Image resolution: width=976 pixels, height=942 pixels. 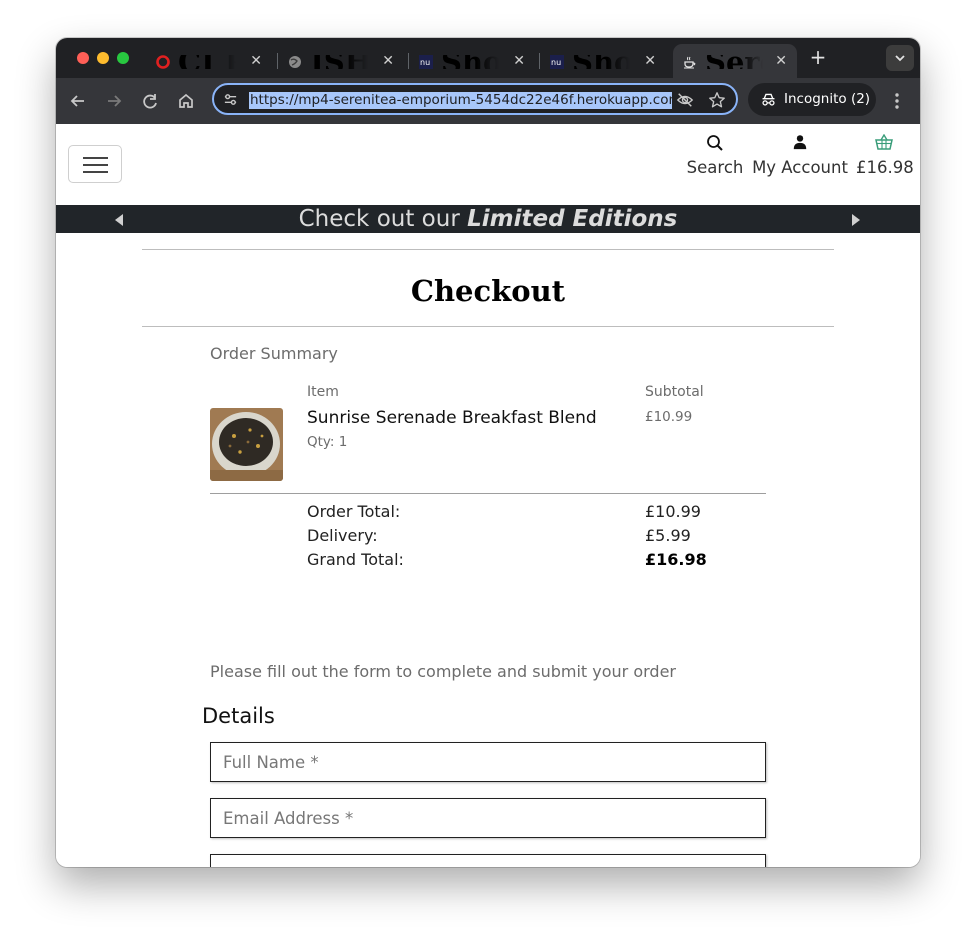 I want to click on tab-title: Serenitea -, so click(x=734, y=62).